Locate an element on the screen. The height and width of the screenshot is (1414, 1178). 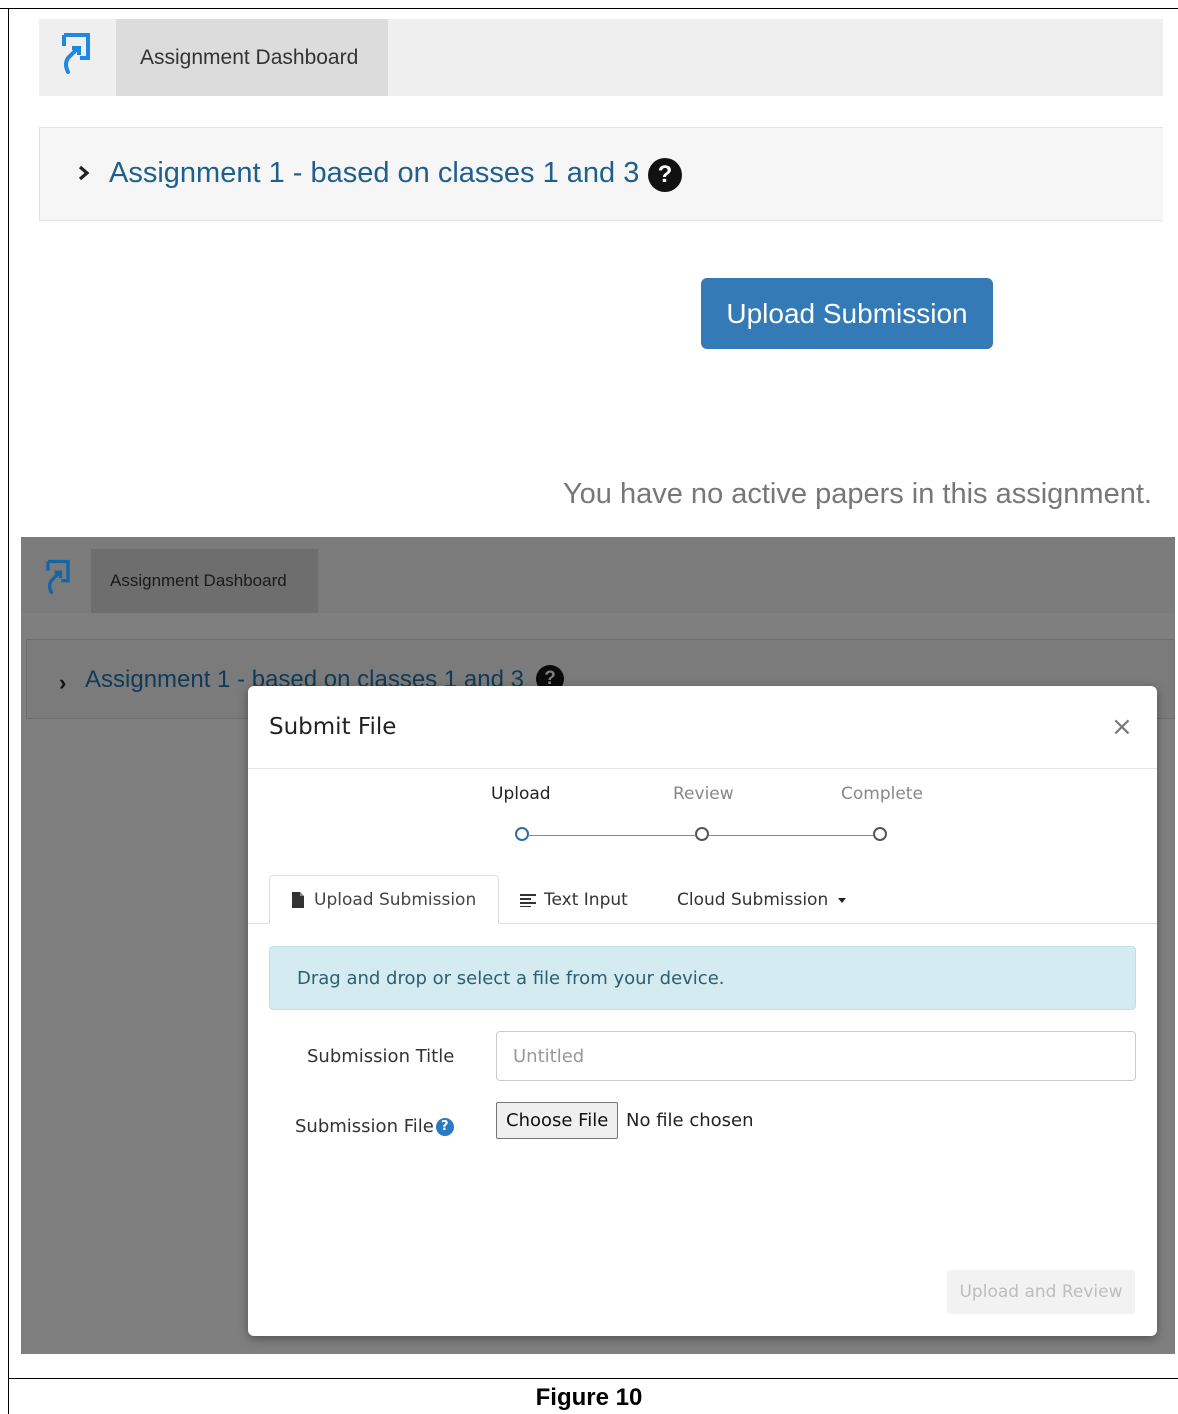
caret-down-icon is located at coordinates (842, 900).